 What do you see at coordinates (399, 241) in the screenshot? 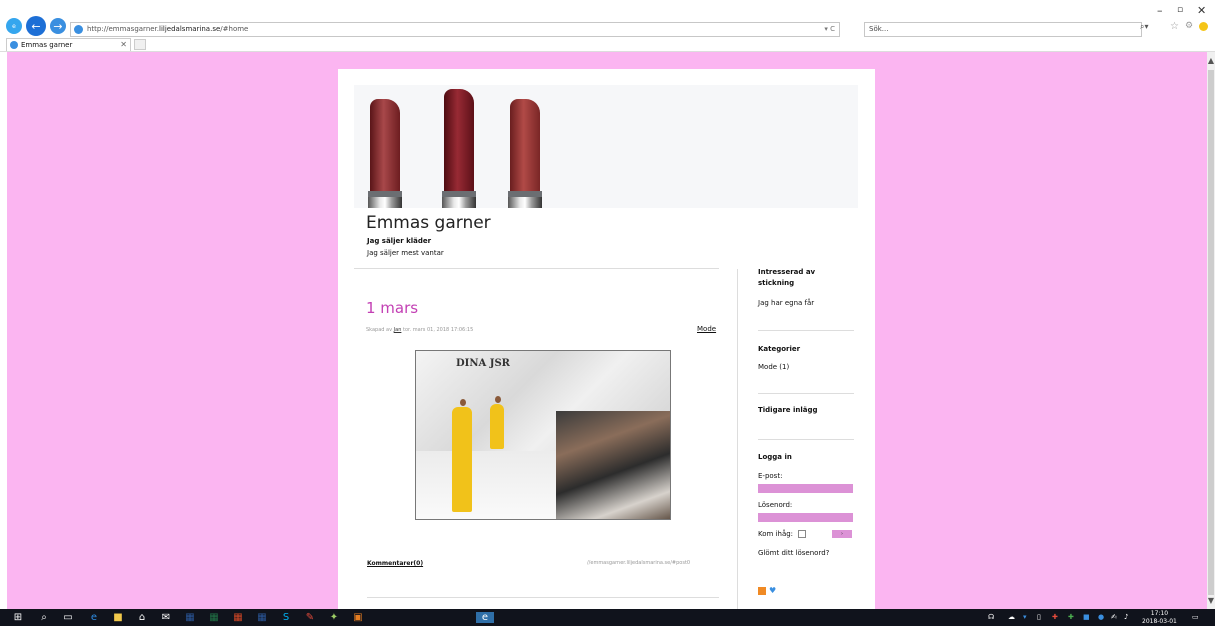
I see `blog-subtitle: Jag säljer kläder` at bounding box center [399, 241].